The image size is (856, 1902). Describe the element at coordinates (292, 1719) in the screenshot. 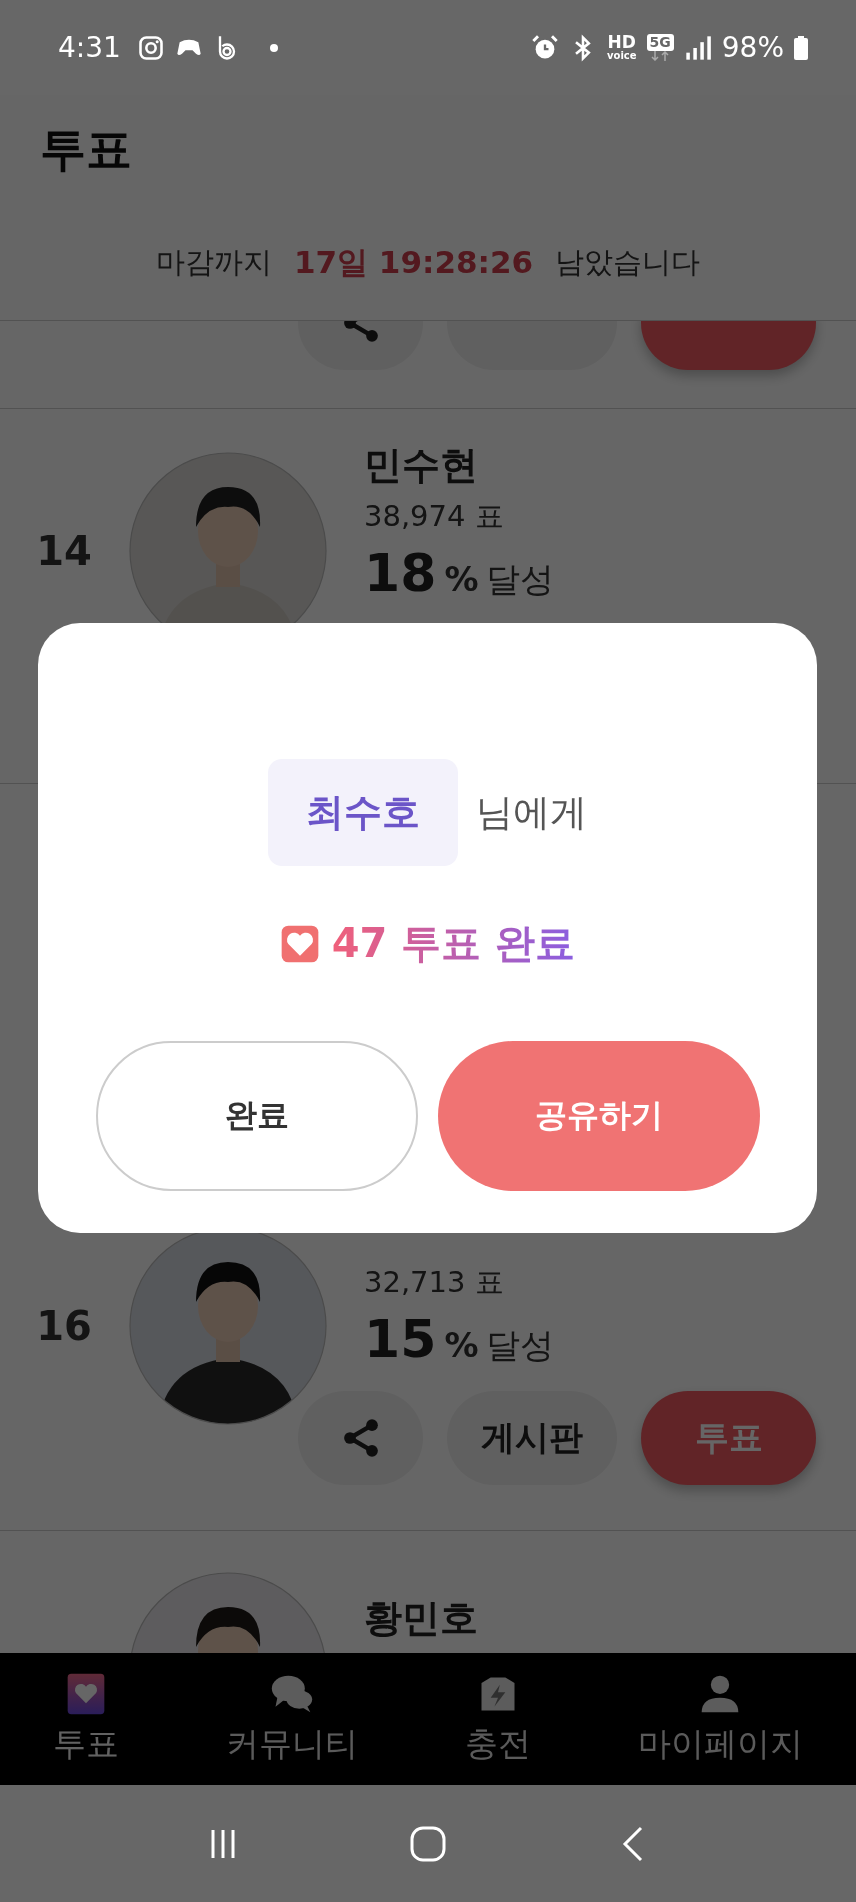

I see `nav-tab: 커뮤니티` at that location.